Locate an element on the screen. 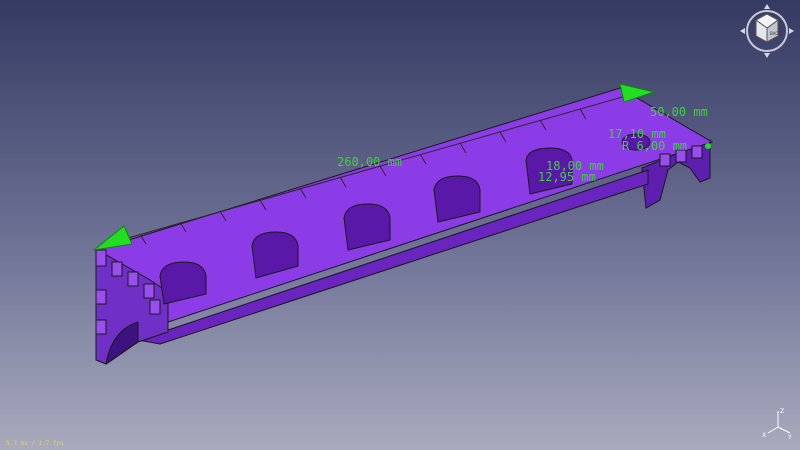 The width and height of the screenshot is (800, 450). svg-text: Y is located at coordinates (789, 437).